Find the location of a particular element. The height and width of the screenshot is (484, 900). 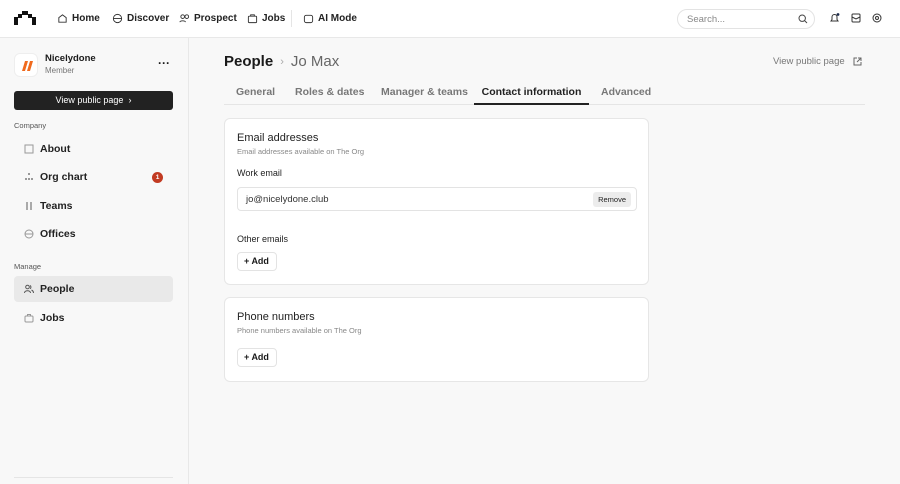

sidebar-item-jobs: Jobs is located at coordinates (93, 318).